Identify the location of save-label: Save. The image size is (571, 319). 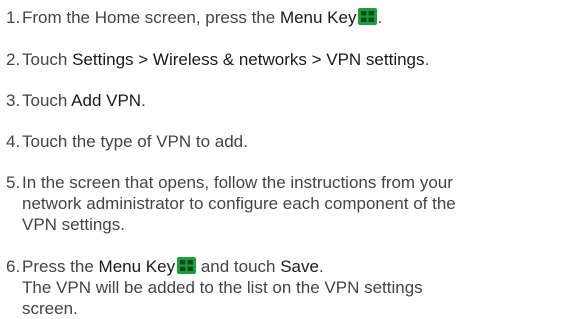
(299, 266).